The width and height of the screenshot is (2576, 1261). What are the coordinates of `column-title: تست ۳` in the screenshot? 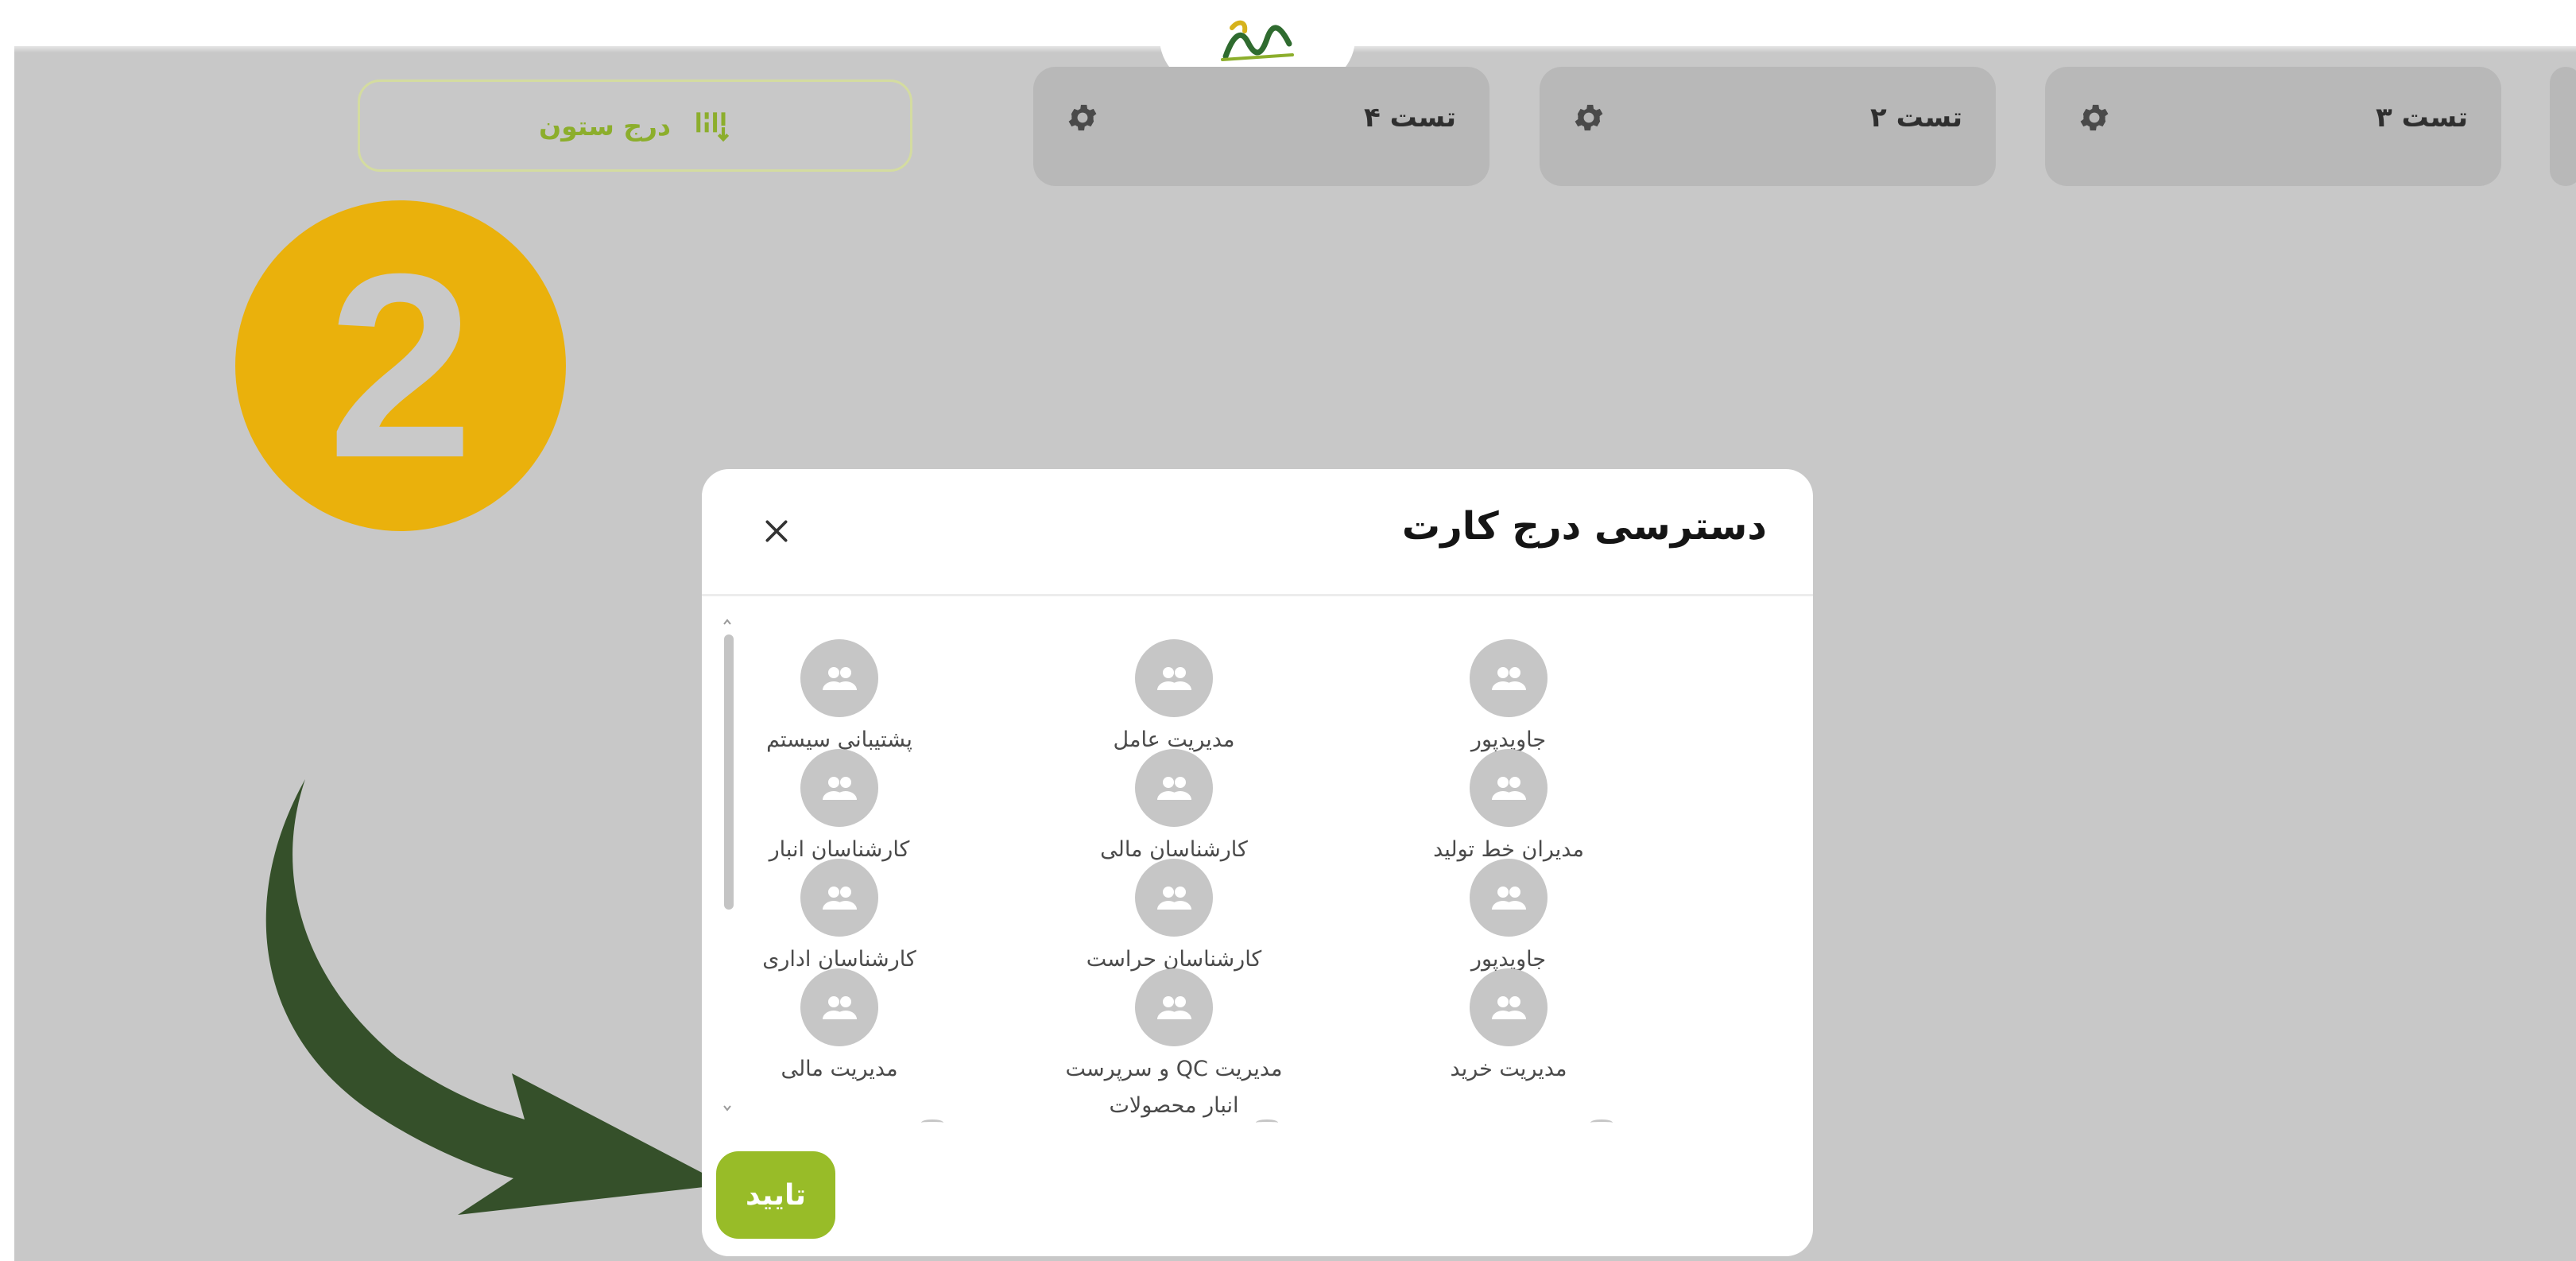 It's located at (2422, 118).